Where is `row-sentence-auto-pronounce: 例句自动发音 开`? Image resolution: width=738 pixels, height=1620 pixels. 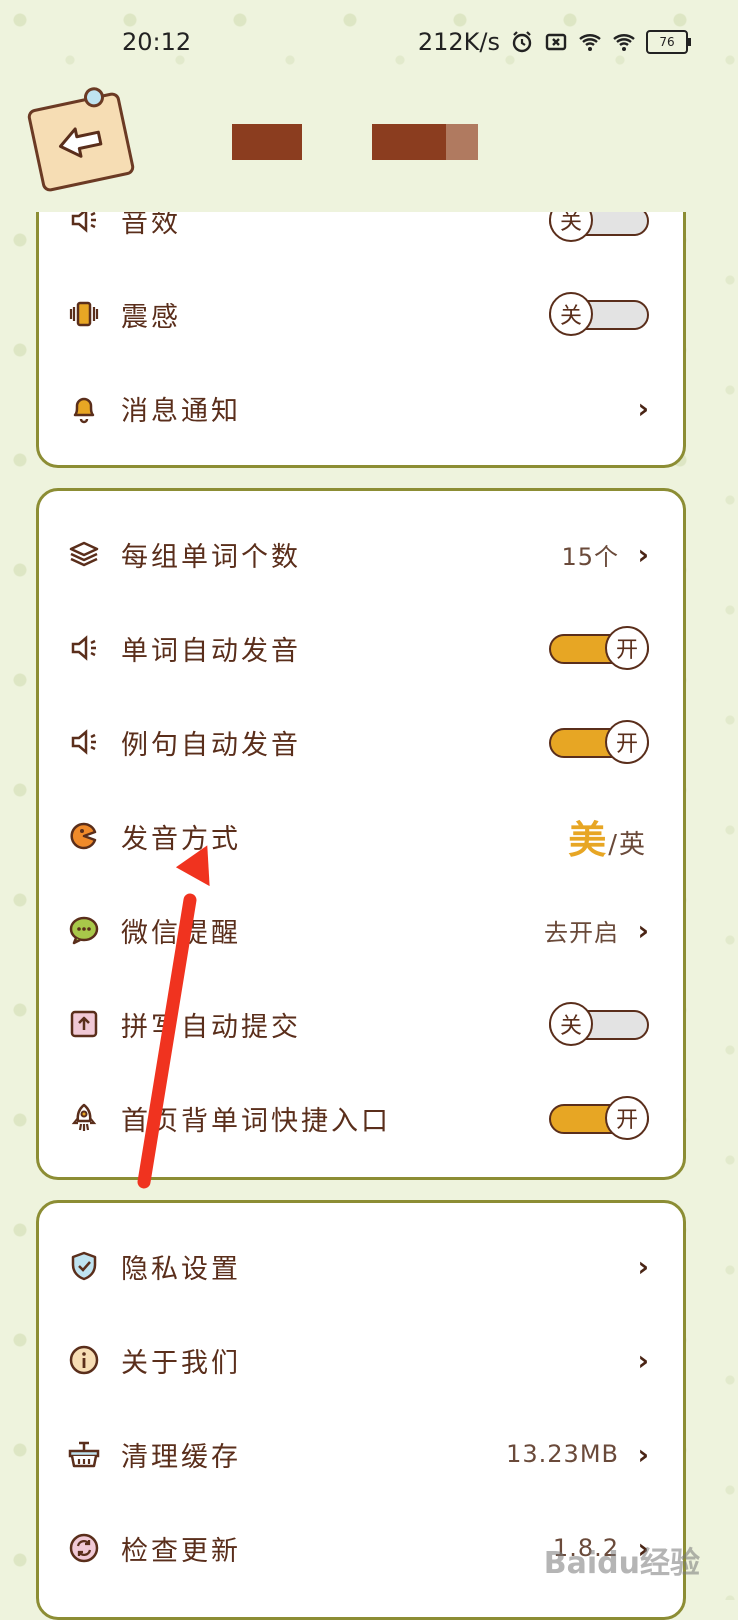
row-sentence-auto-pronounce: 例句自动发音 开 is located at coordinates (361, 742).